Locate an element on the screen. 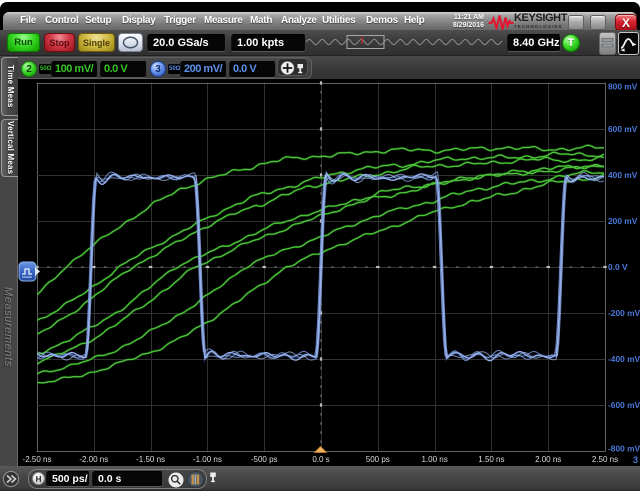  svg-text: -400 mV is located at coordinates (624, 359).